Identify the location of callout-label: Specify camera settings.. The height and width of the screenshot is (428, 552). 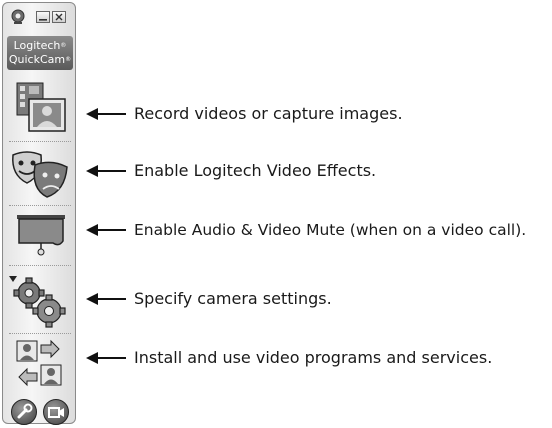
(233, 298).